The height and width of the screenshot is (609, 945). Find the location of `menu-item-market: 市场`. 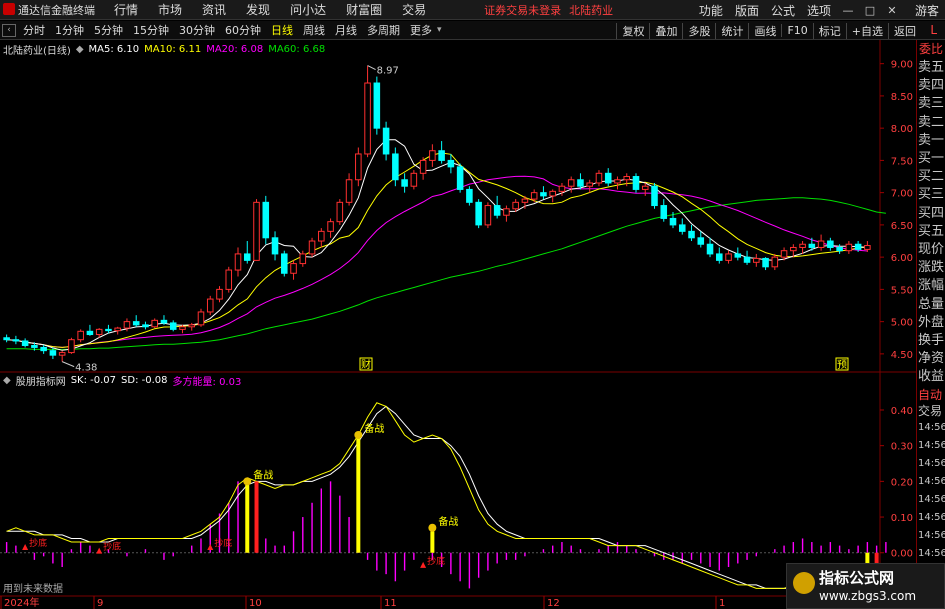

menu-item-market: 市场 is located at coordinates (170, 9).